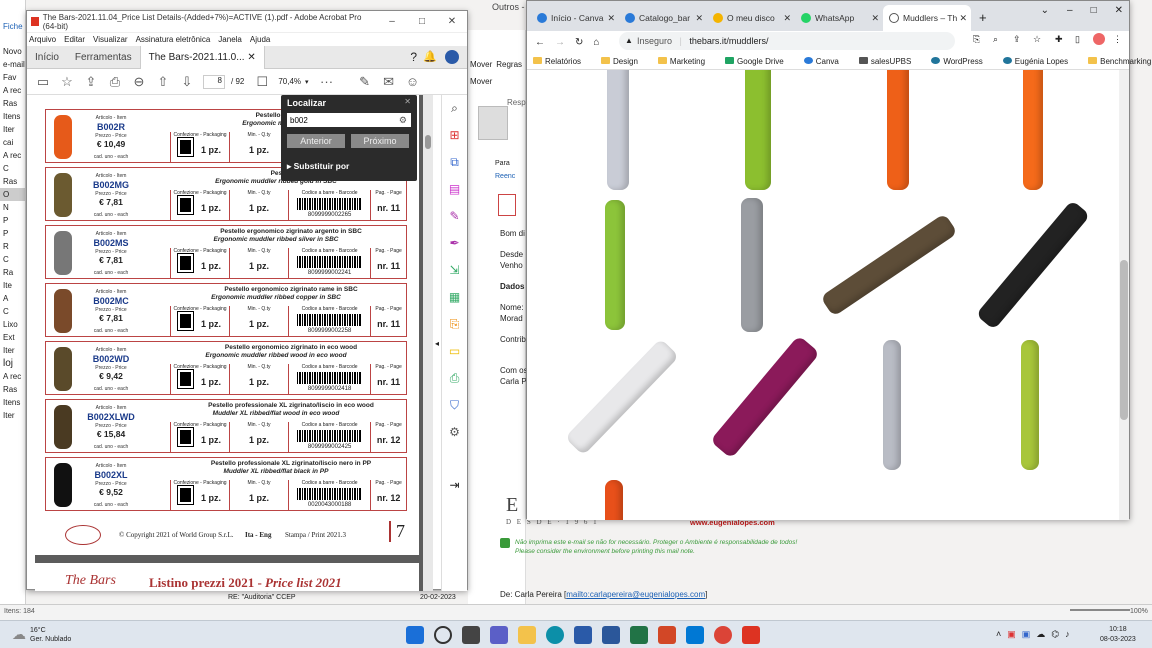  What do you see at coordinates (12, 259) in the screenshot?
I see `folder: C` at bounding box center [12, 259].